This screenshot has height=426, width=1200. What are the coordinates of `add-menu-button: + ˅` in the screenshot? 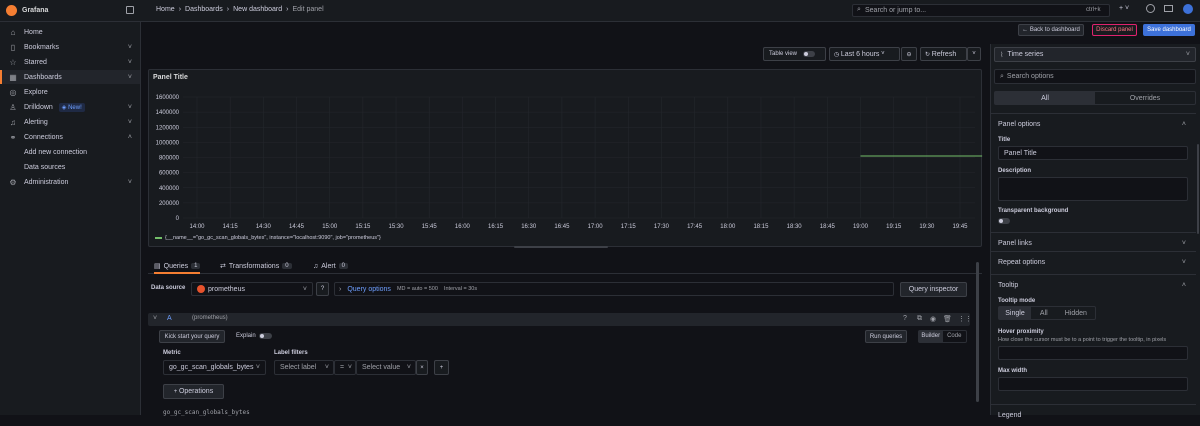 It's located at (1124, 8).